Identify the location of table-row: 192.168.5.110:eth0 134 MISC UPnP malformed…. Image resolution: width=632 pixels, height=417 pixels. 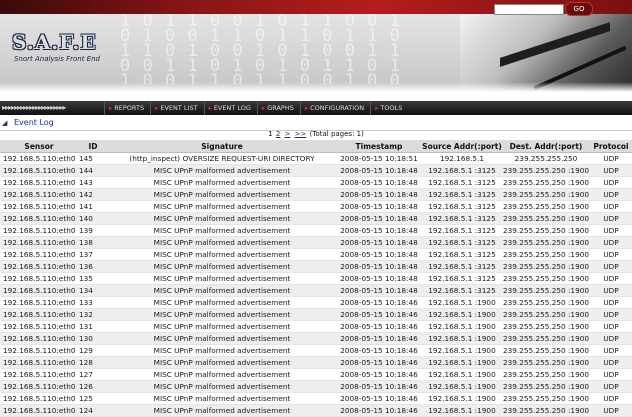
(316, 290).